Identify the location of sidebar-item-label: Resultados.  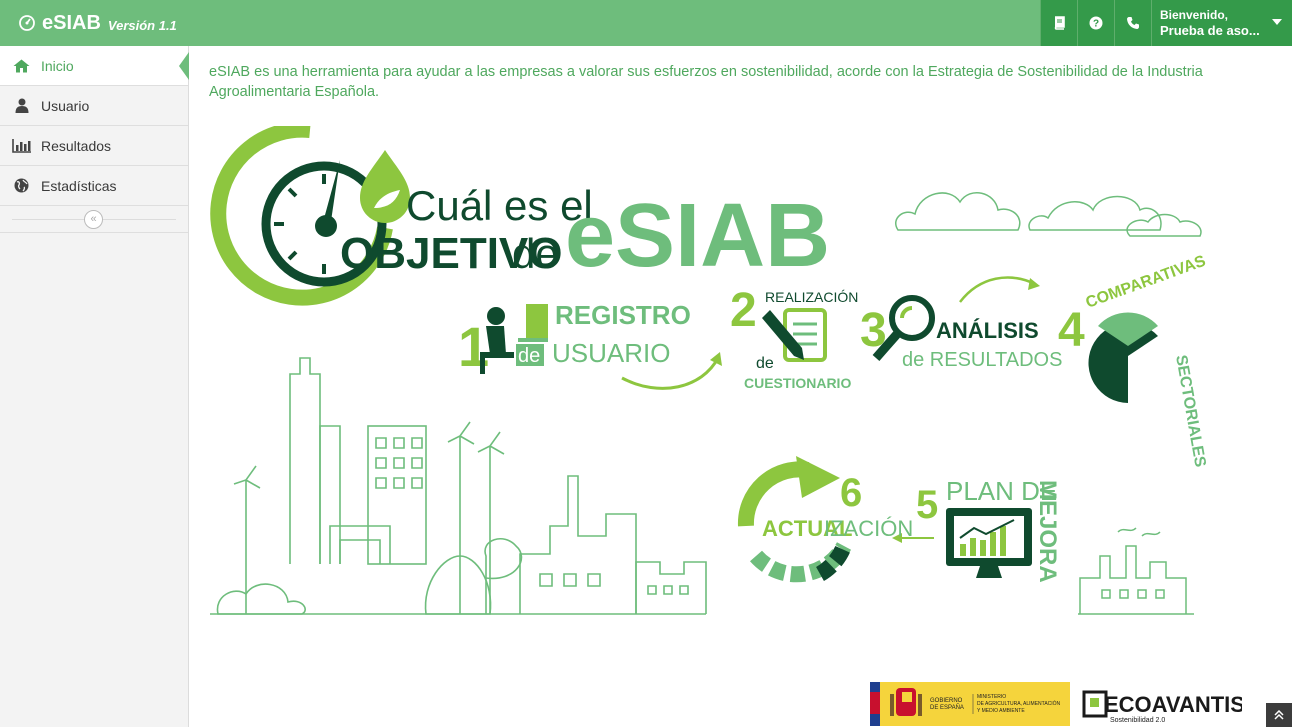
(76, 145).